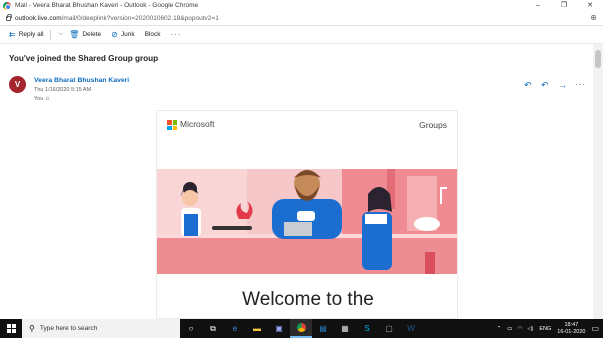  Describe the element at coordinates (38, 18) in the screenshot. I see `address-host: outlook.live.com` at that location.